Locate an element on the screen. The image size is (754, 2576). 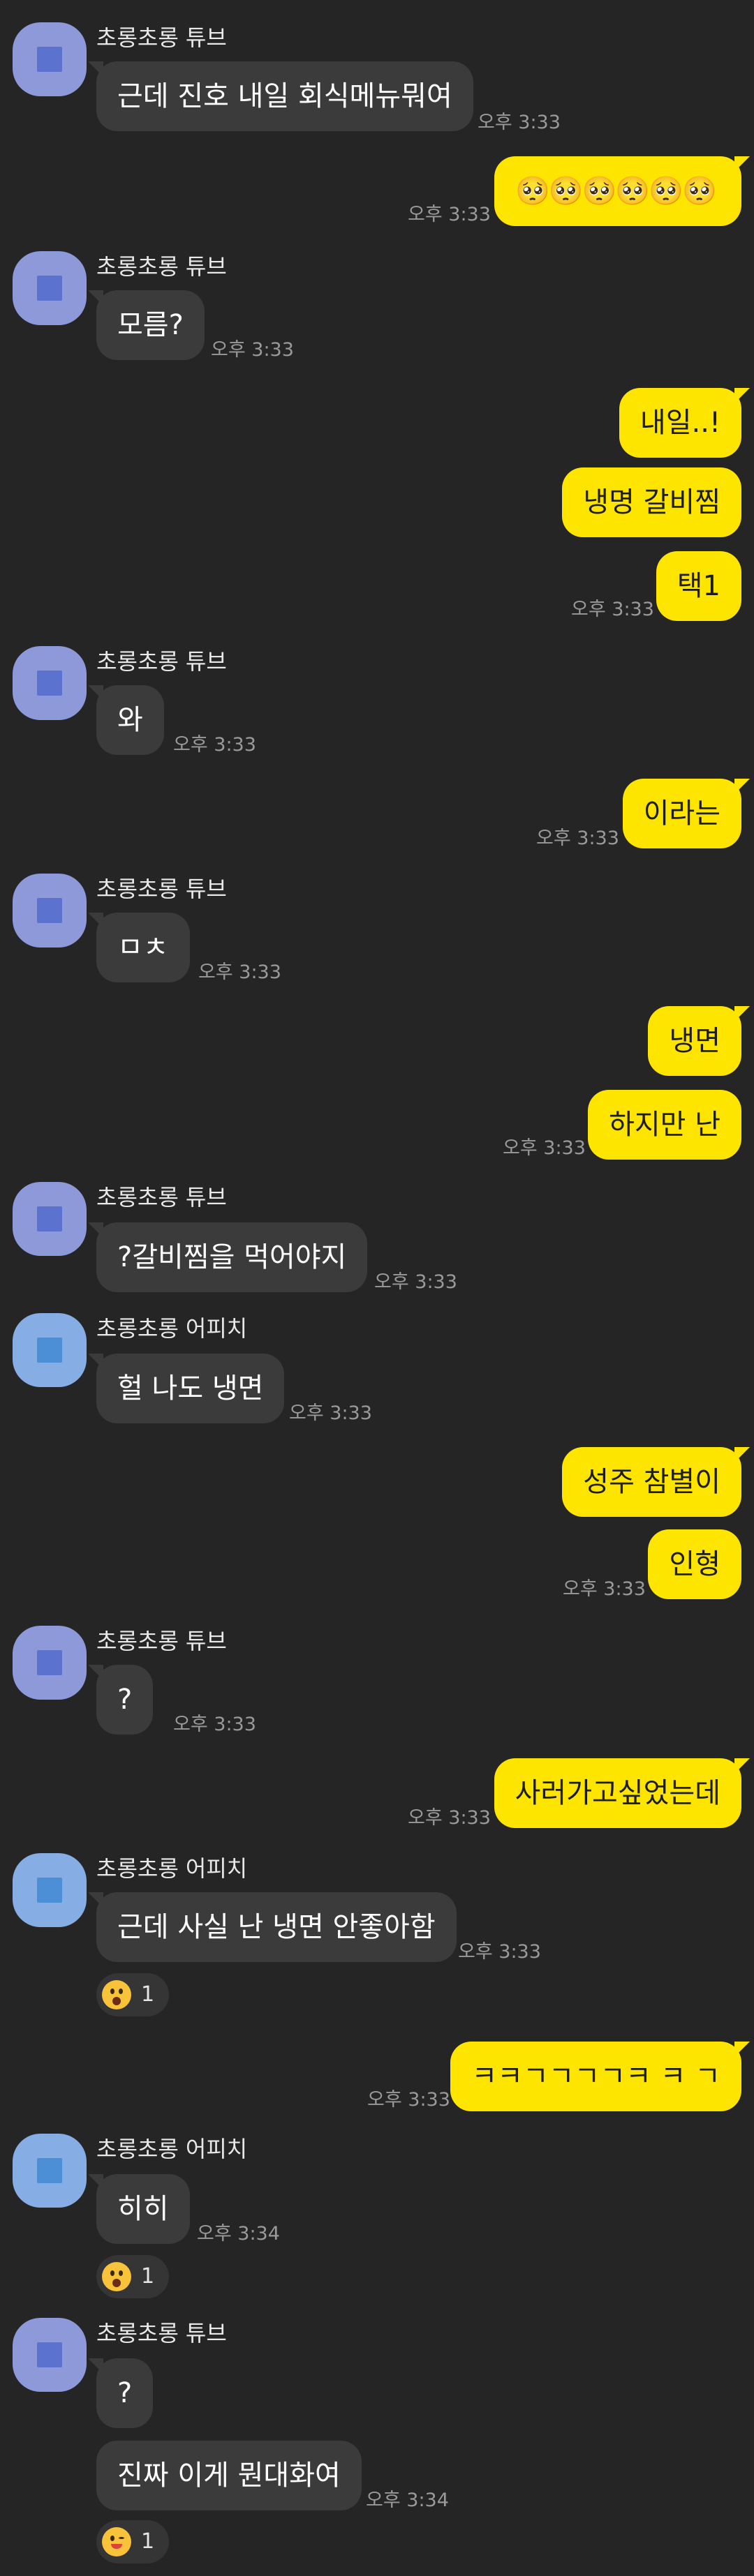
message-bubble-incoming: 진짜 이게 뭔대화여 is located at coordinates (229, 2475).